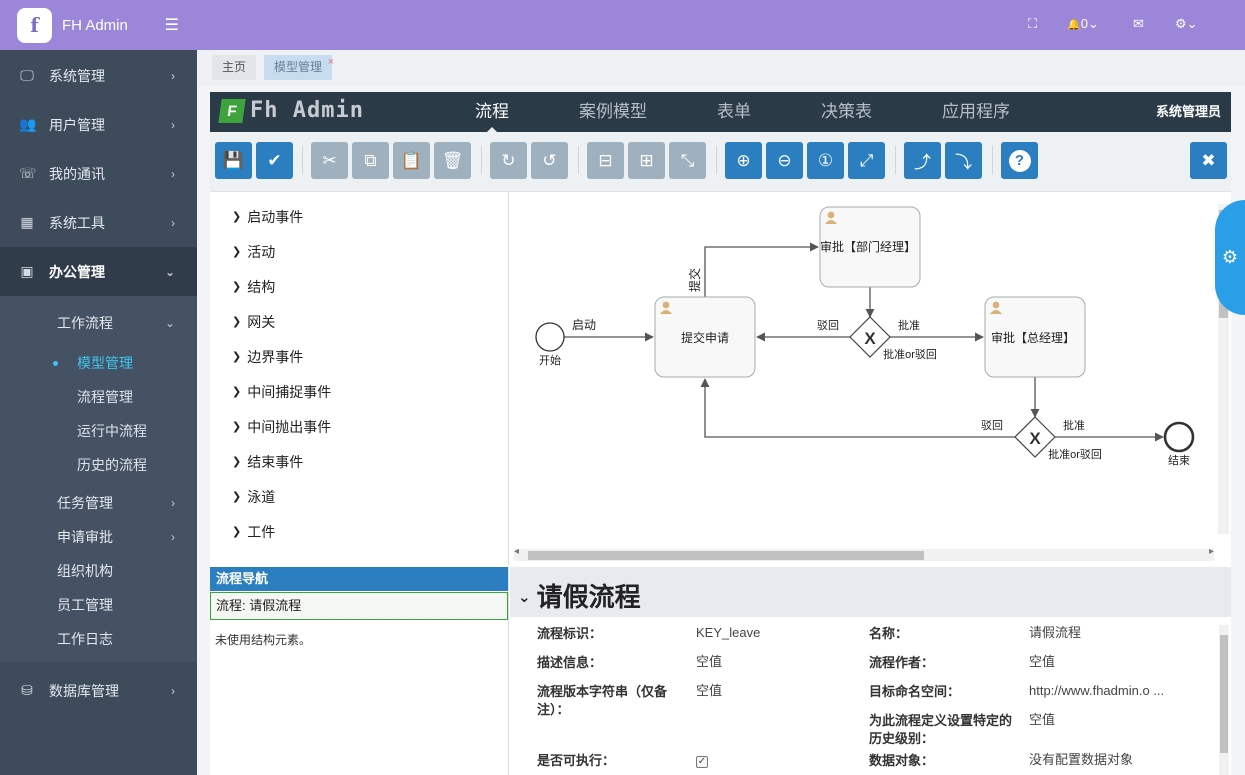 This screenshot has width=1245, height=775. Describe the element at coordinates (846, 112) in the screenshot. I see `nav-decision-tables: 决策表` at that location.